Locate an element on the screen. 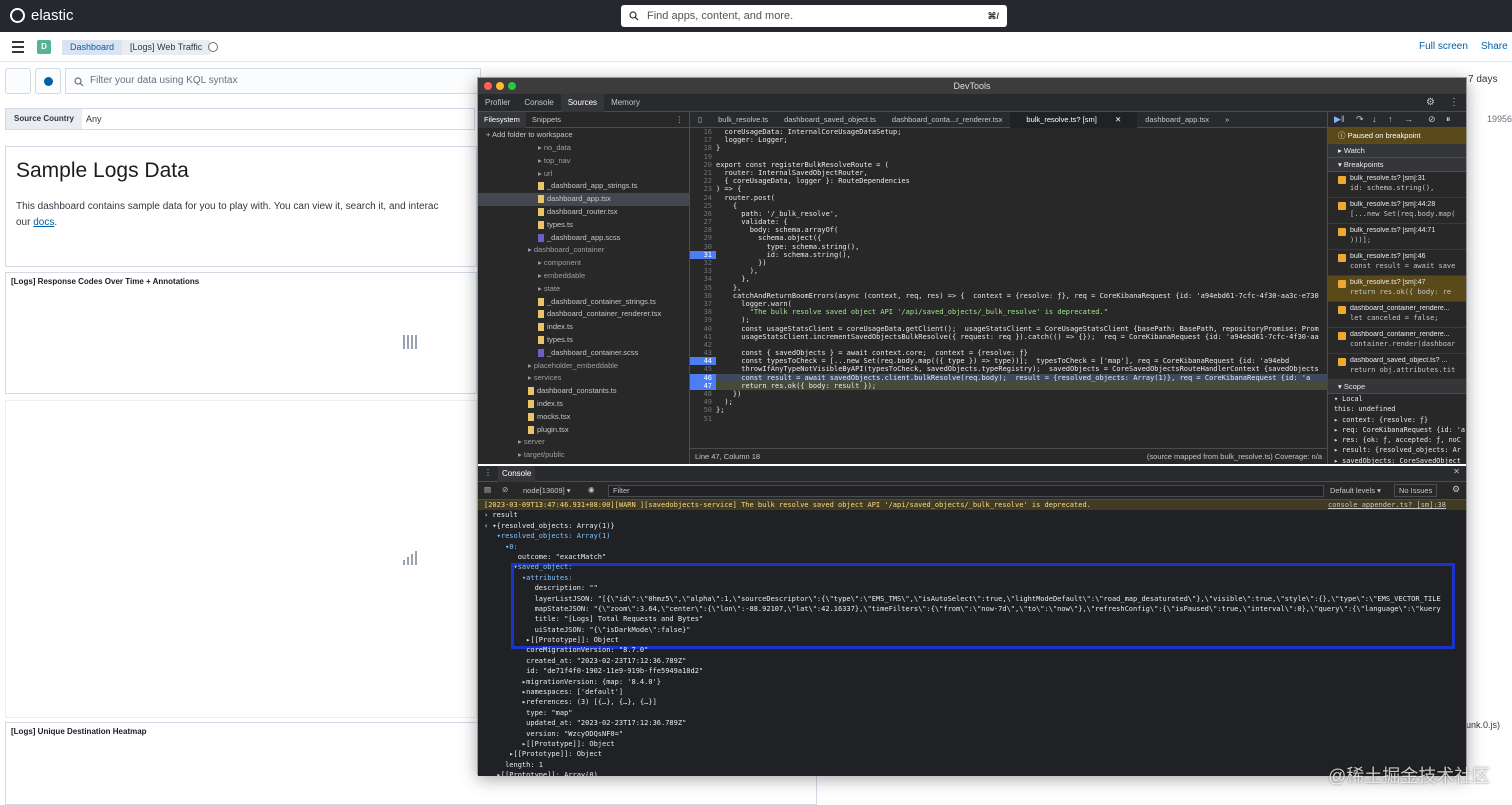  console-settings-icon: ⚙ is located at coordinates (1456, 489).